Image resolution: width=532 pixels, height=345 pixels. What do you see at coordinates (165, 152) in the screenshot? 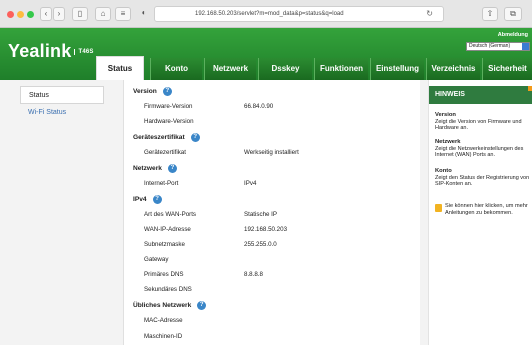
I see `field-label: Gerätezertifikat` at bounding box center [165, 152].